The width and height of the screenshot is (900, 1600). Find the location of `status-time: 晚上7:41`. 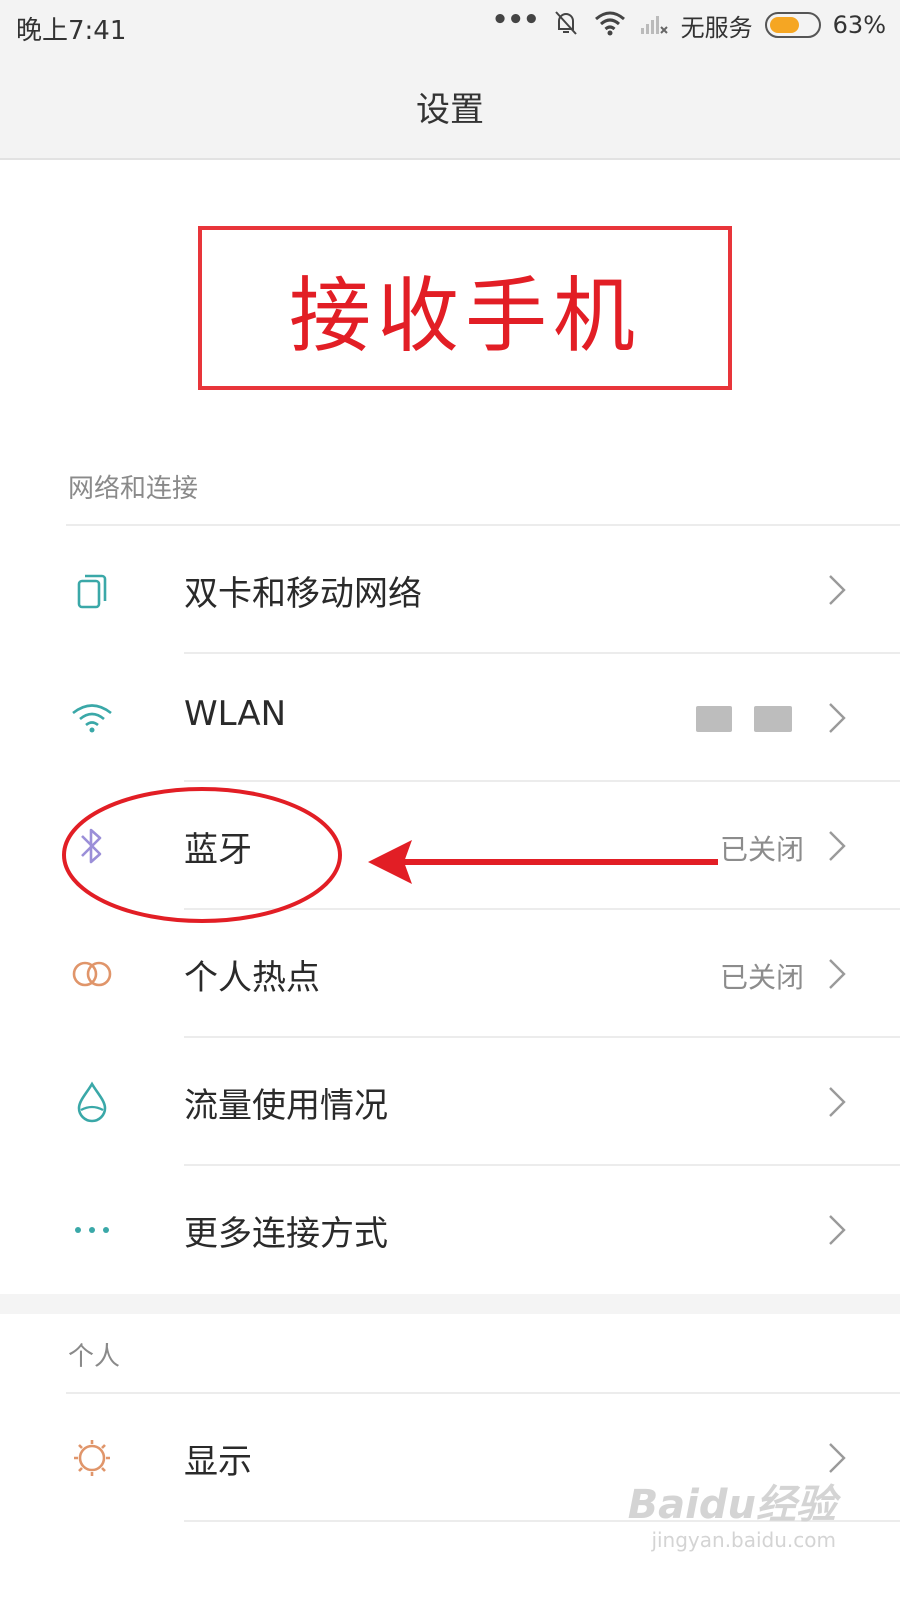

status-time: 晚上7:41 is located at coordinates (71, 31).